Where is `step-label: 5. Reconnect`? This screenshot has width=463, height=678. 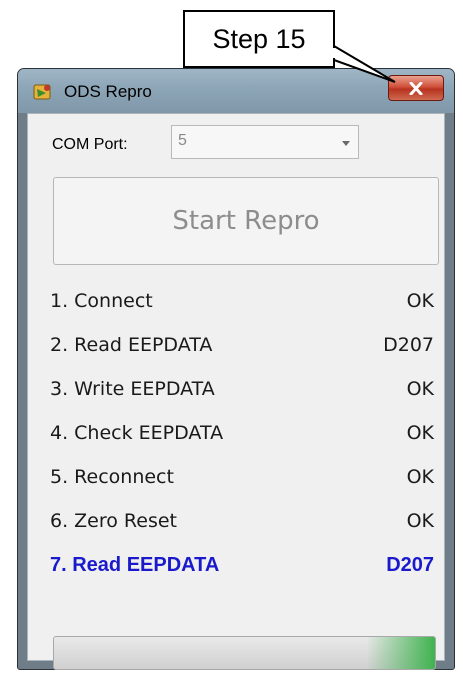 step-label: 5. Reconnect is located at coordinates (112, 477).